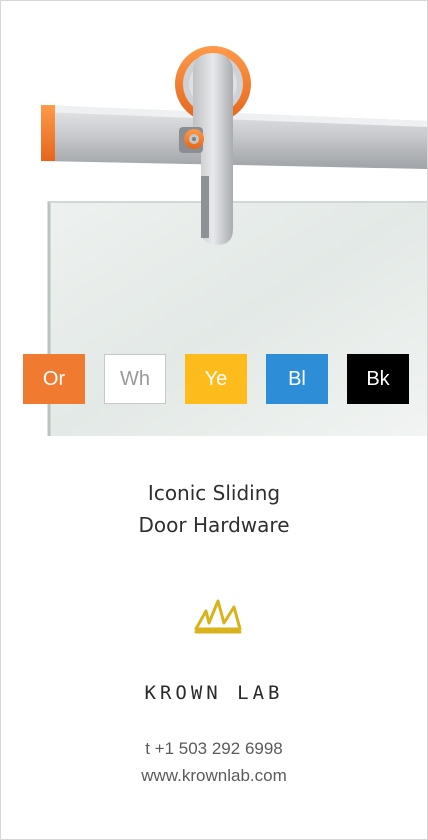 The width and height of the screenshot is (428, 840). I want to click on swatch-white: Wh, so click(135, 379).